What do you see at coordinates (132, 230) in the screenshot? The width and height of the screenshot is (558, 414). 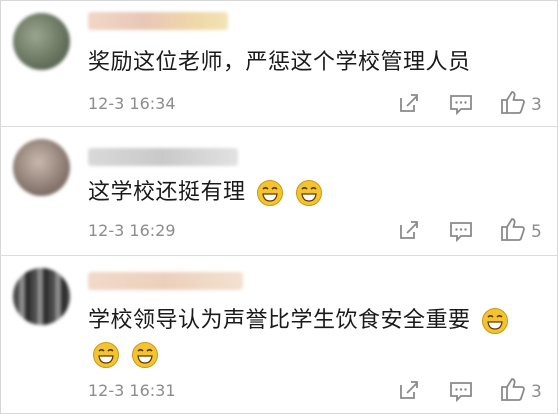 I see `comment-time: 12-3 16:29` at bounding box center [132, 230].